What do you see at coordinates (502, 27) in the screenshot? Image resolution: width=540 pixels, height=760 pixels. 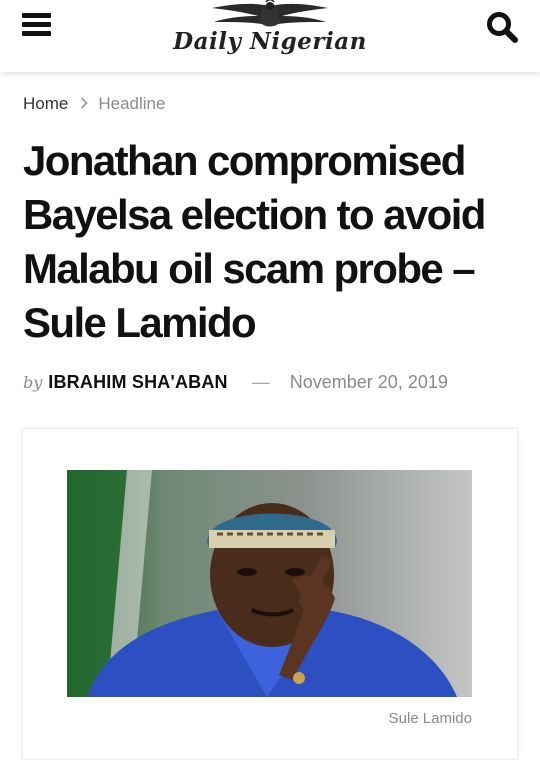 I see `search-icon` at bounding box center [502, 27].